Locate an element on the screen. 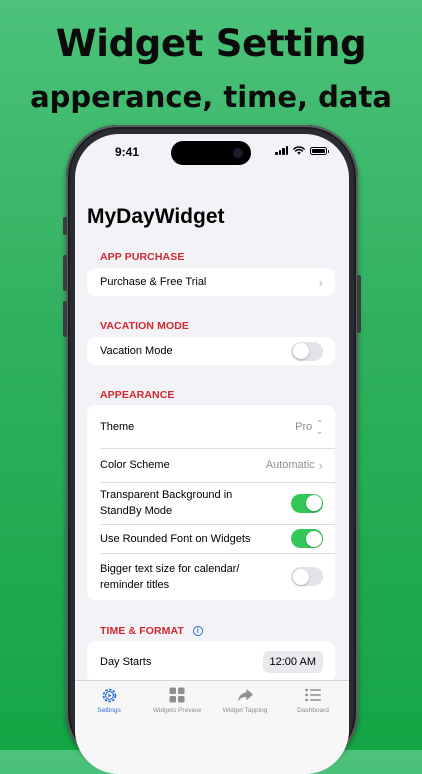 This screenshot has width=422, height=774. group-app-purchase: Purchase & Free Trial › is located at coordinates (211, 282).